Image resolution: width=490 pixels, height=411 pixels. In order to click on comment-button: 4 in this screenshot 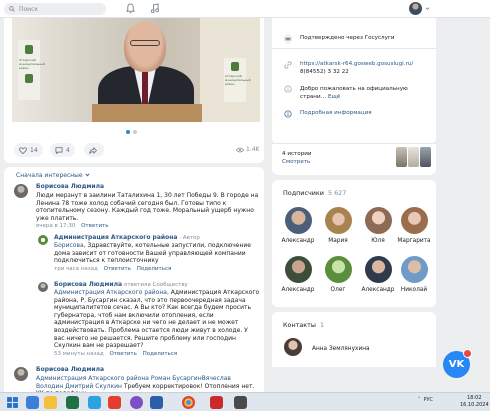, I will do `click(62, 150)`.